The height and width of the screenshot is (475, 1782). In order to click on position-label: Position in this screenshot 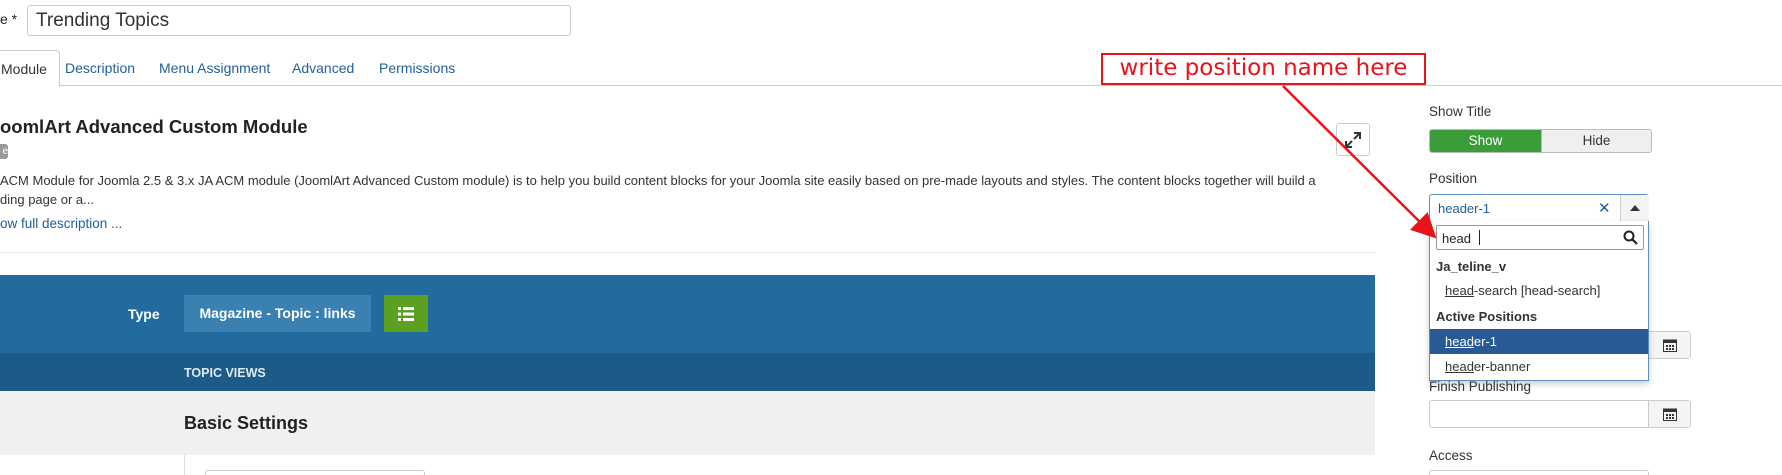, I will do `click(1453, 178)`.